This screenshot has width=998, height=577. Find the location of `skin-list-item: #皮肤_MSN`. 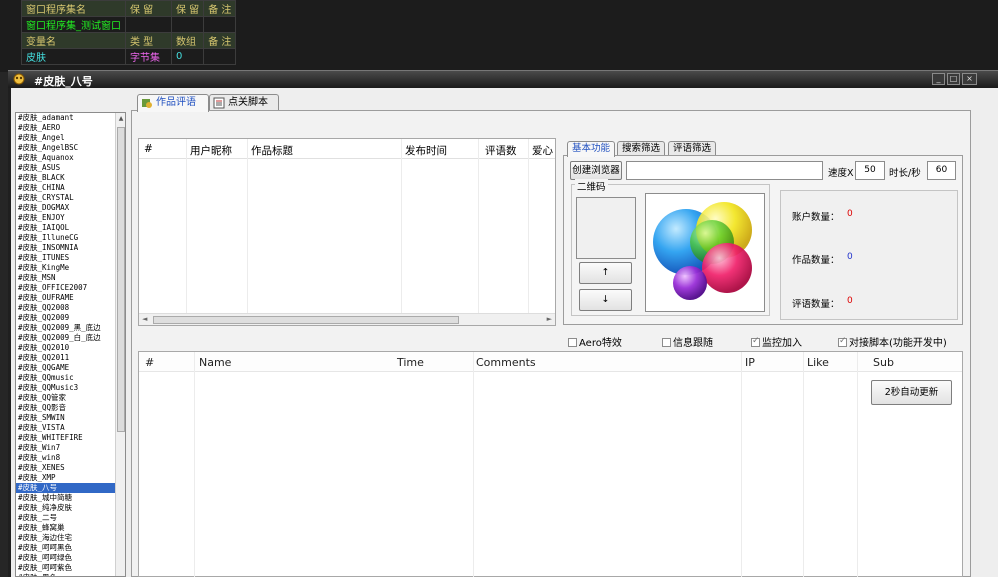

skin-list-item: #皮肤_MSN is located at coordinates (66, 278).